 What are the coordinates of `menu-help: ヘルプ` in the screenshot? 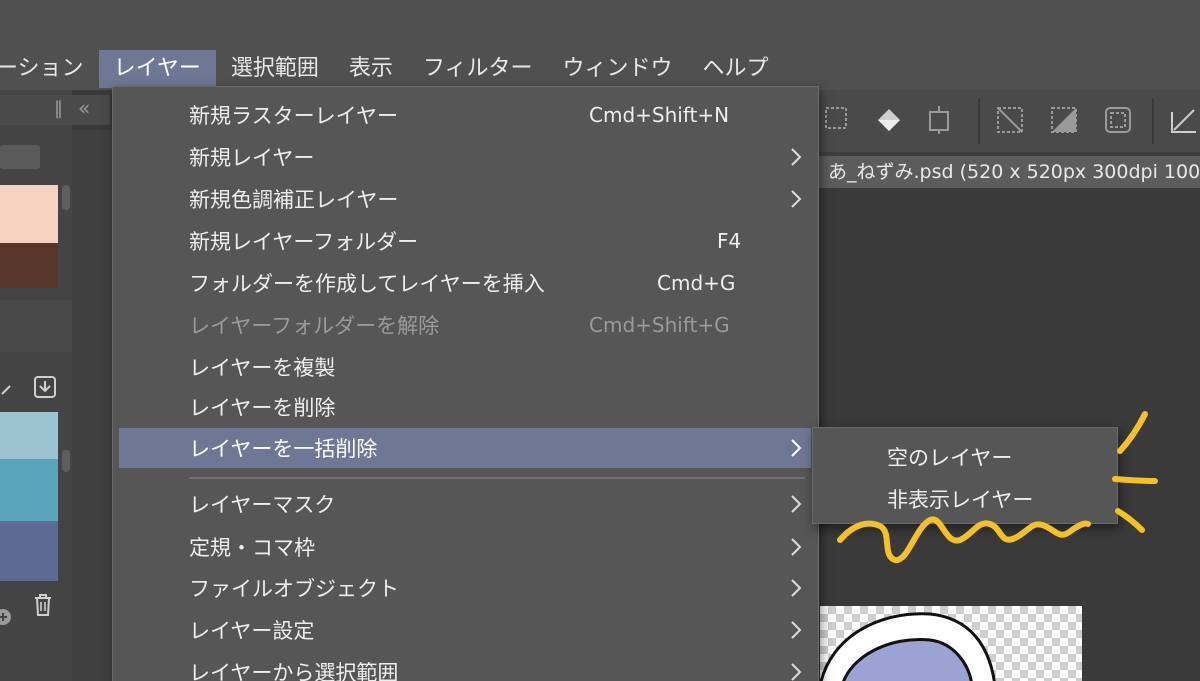 It's located at (736, 69).